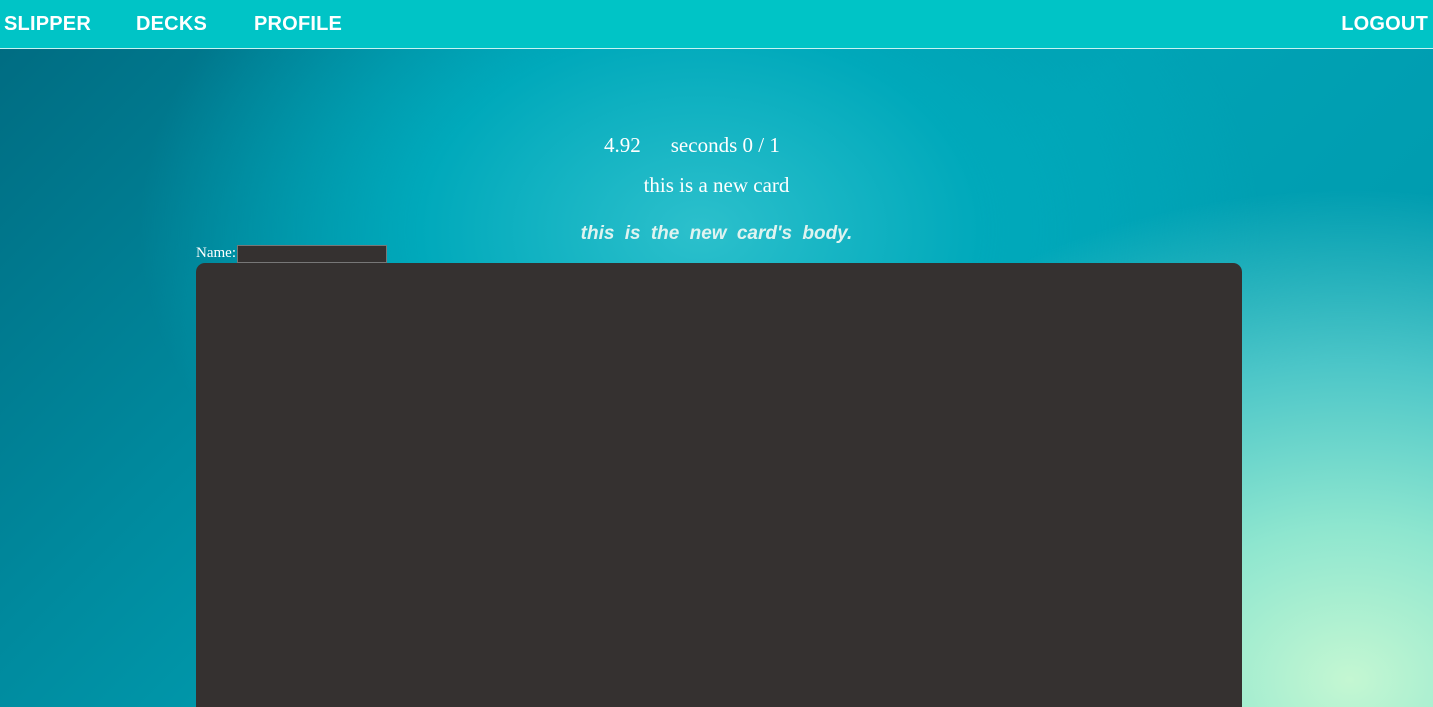  What do you see at coordinates (716, 185) in the screenshot?
I see `card-title: this is a new card` at bounding box center [716, 185].